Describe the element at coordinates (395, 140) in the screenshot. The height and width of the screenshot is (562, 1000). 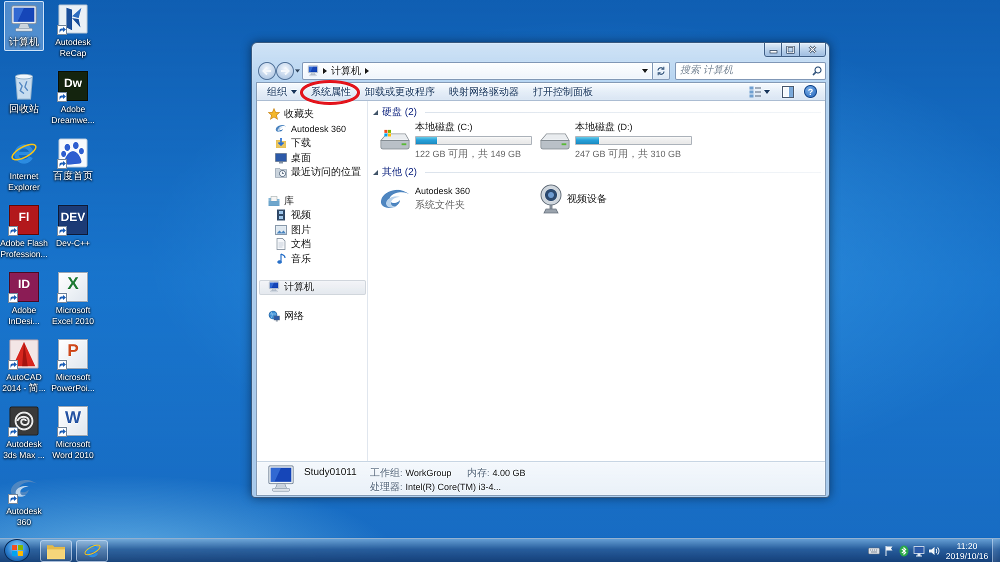
I see `hard-drive-icon` at that location.